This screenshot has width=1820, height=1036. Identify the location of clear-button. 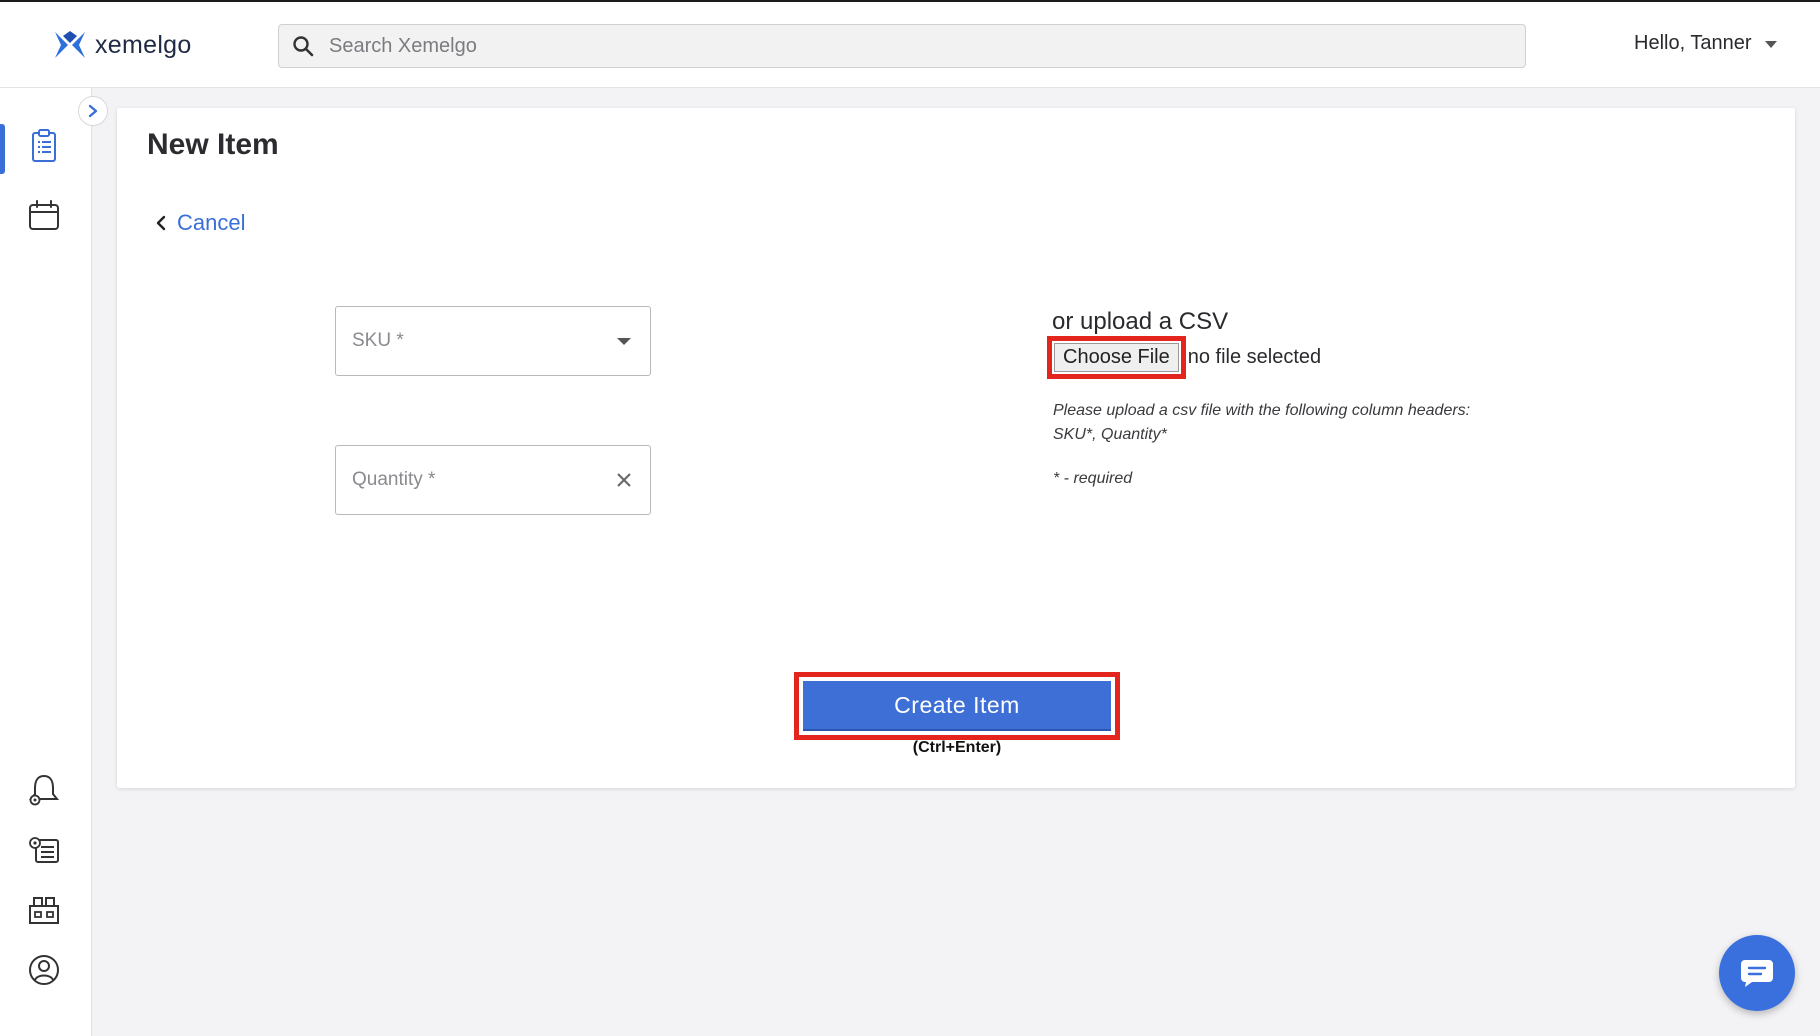
(624, 480).